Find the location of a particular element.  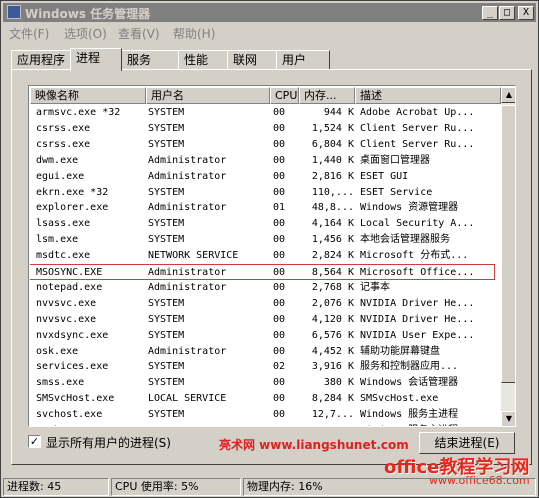

menu-file: 文件(F) is located at coordinates (29, 33).